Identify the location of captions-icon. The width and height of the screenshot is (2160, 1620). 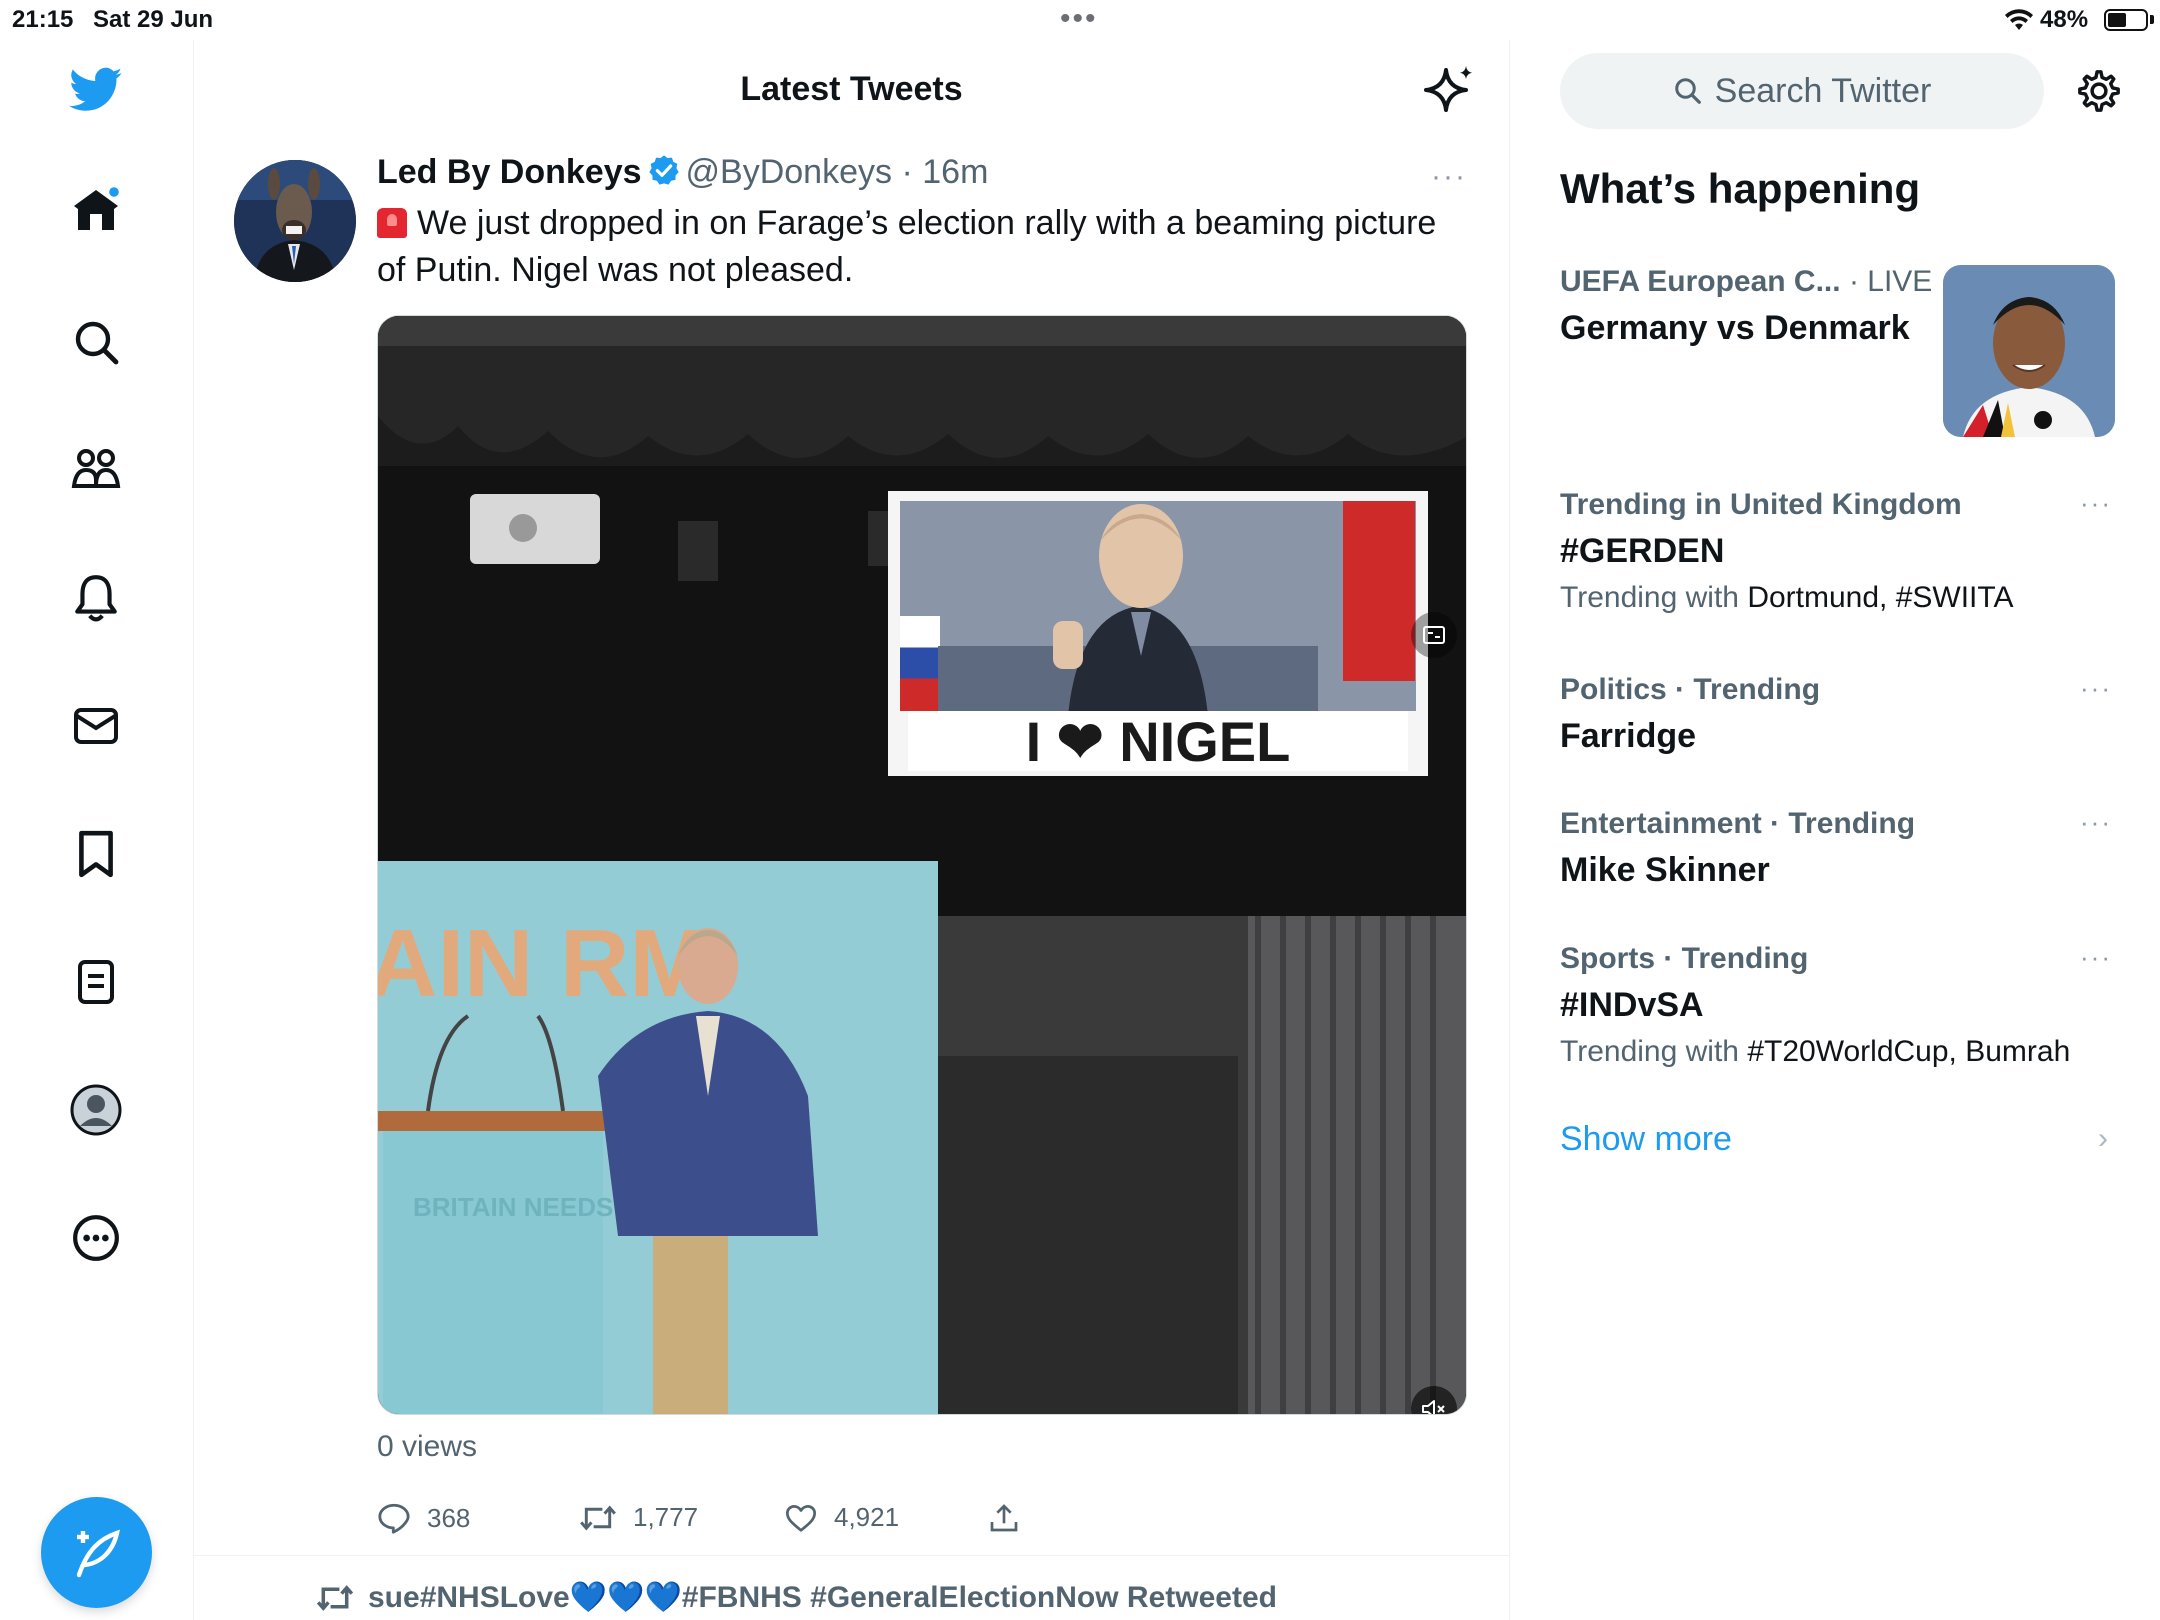
(1434, 635).